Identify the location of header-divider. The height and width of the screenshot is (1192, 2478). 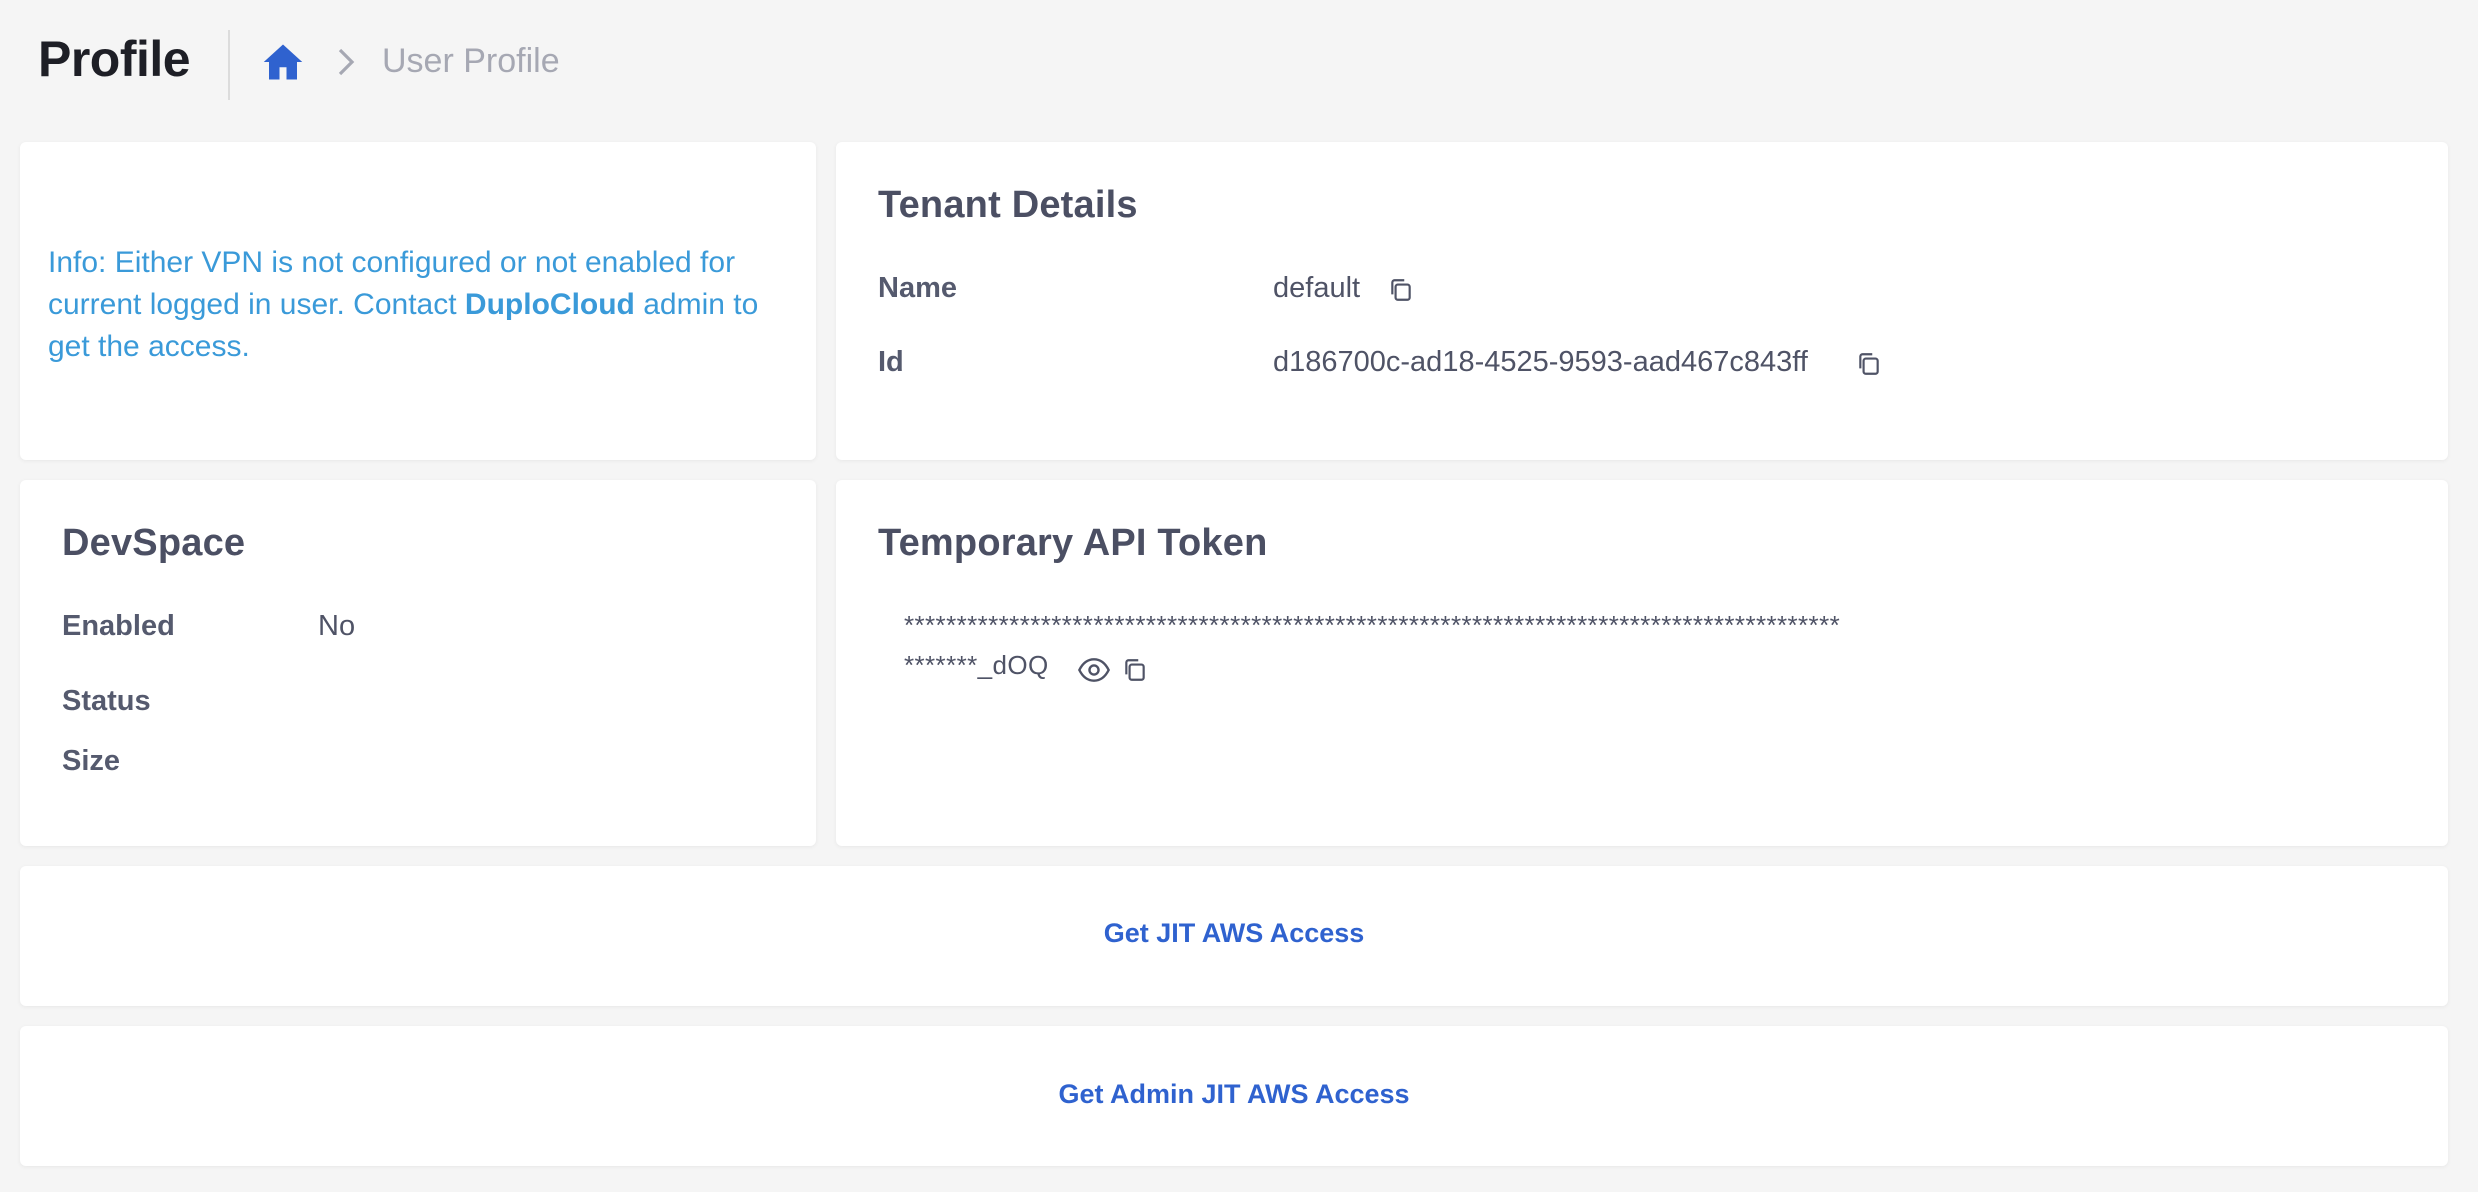
(229, 65).